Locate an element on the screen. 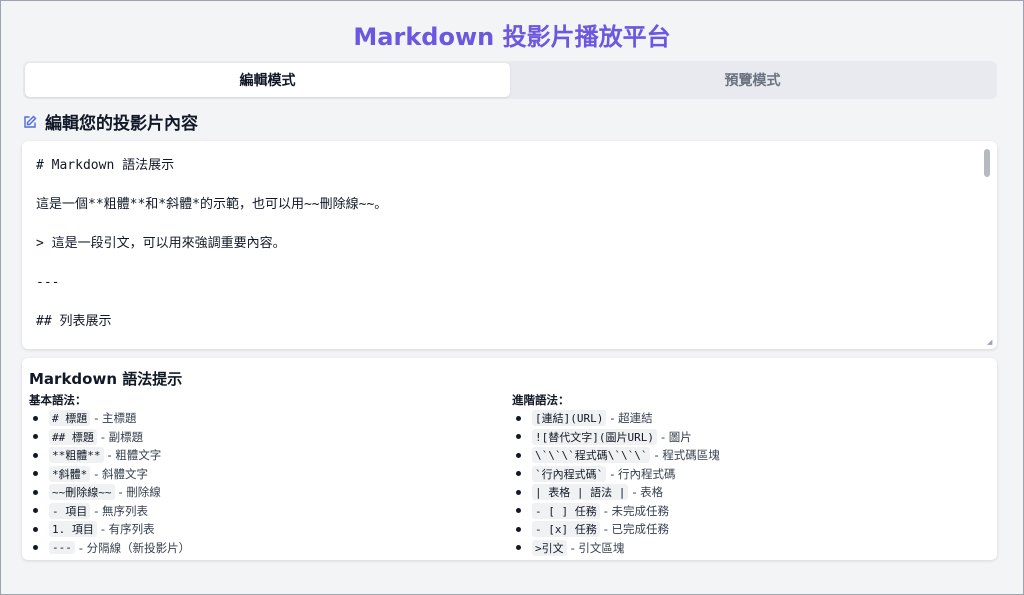 The width and height of the screenshot is (1024, 595). editor-scrollbar is located at coordinates (987, 163).